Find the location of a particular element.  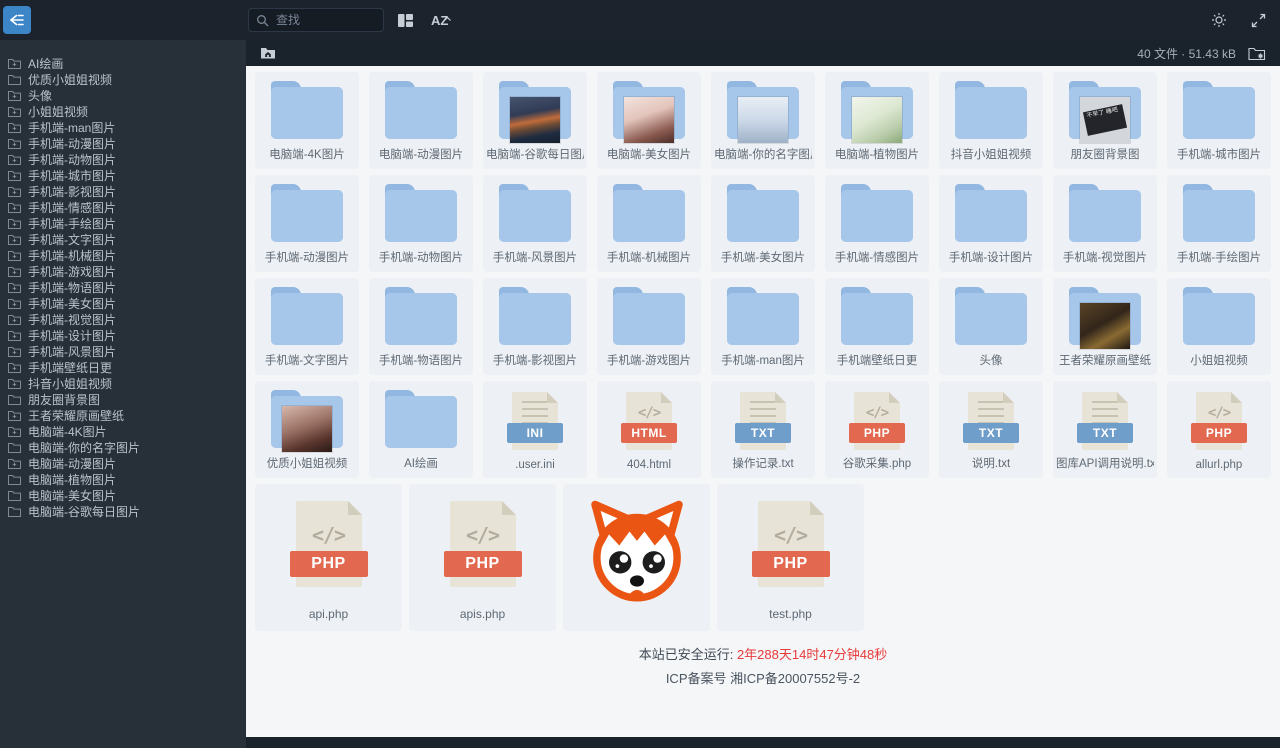

image-tile is located at coordinates (636, 557).